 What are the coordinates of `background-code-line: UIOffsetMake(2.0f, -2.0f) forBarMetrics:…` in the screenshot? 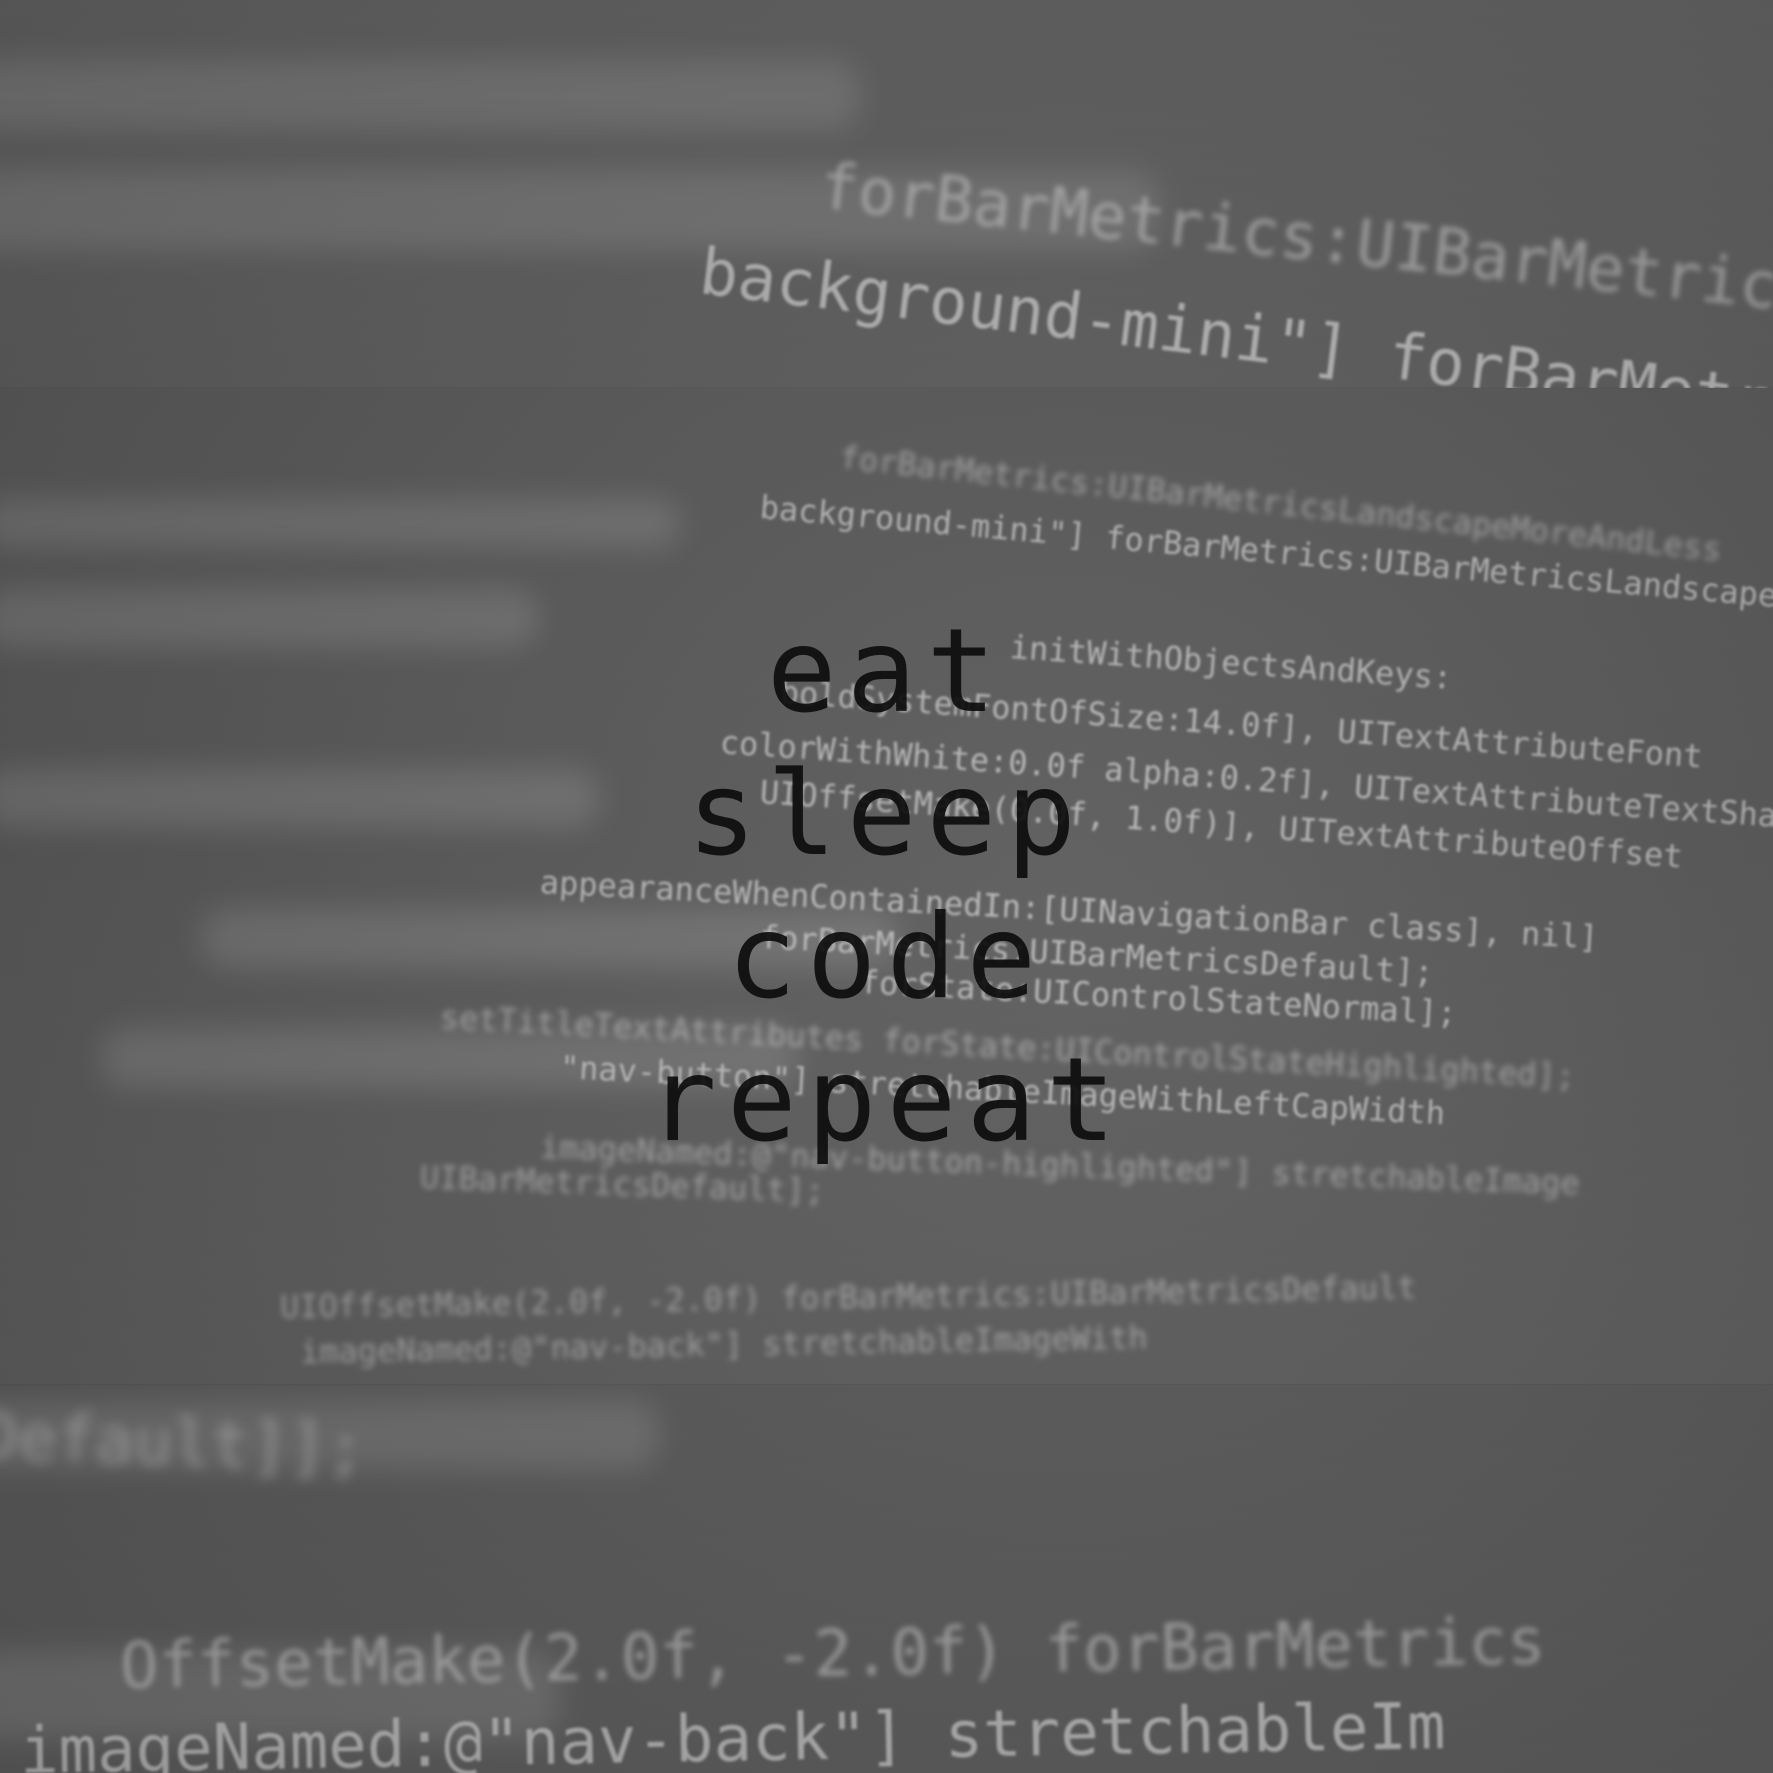 It's located at (848, 1297).